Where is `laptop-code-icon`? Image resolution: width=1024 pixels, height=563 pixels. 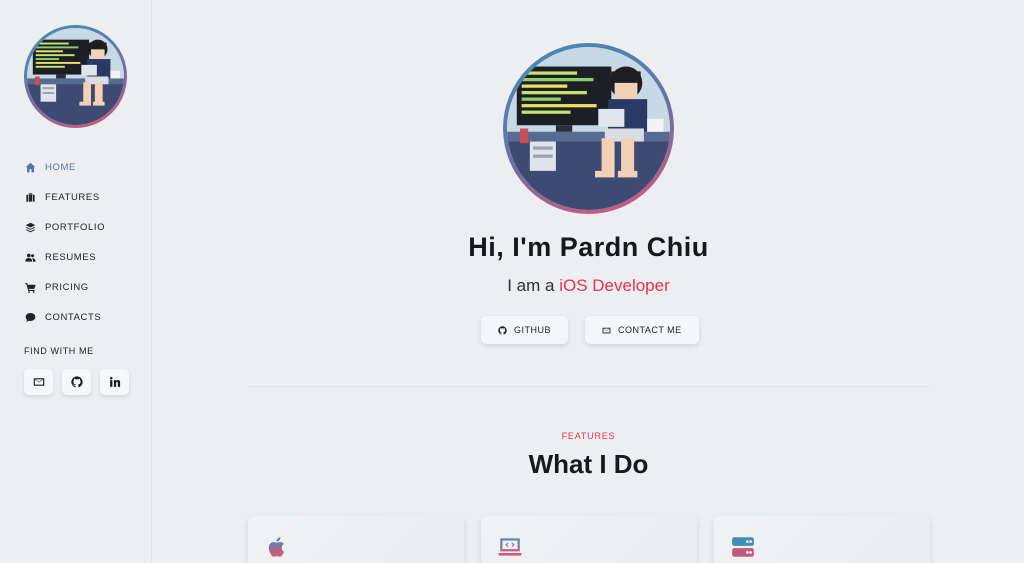
laptop-code-icon is located at coordinates (510, 547).